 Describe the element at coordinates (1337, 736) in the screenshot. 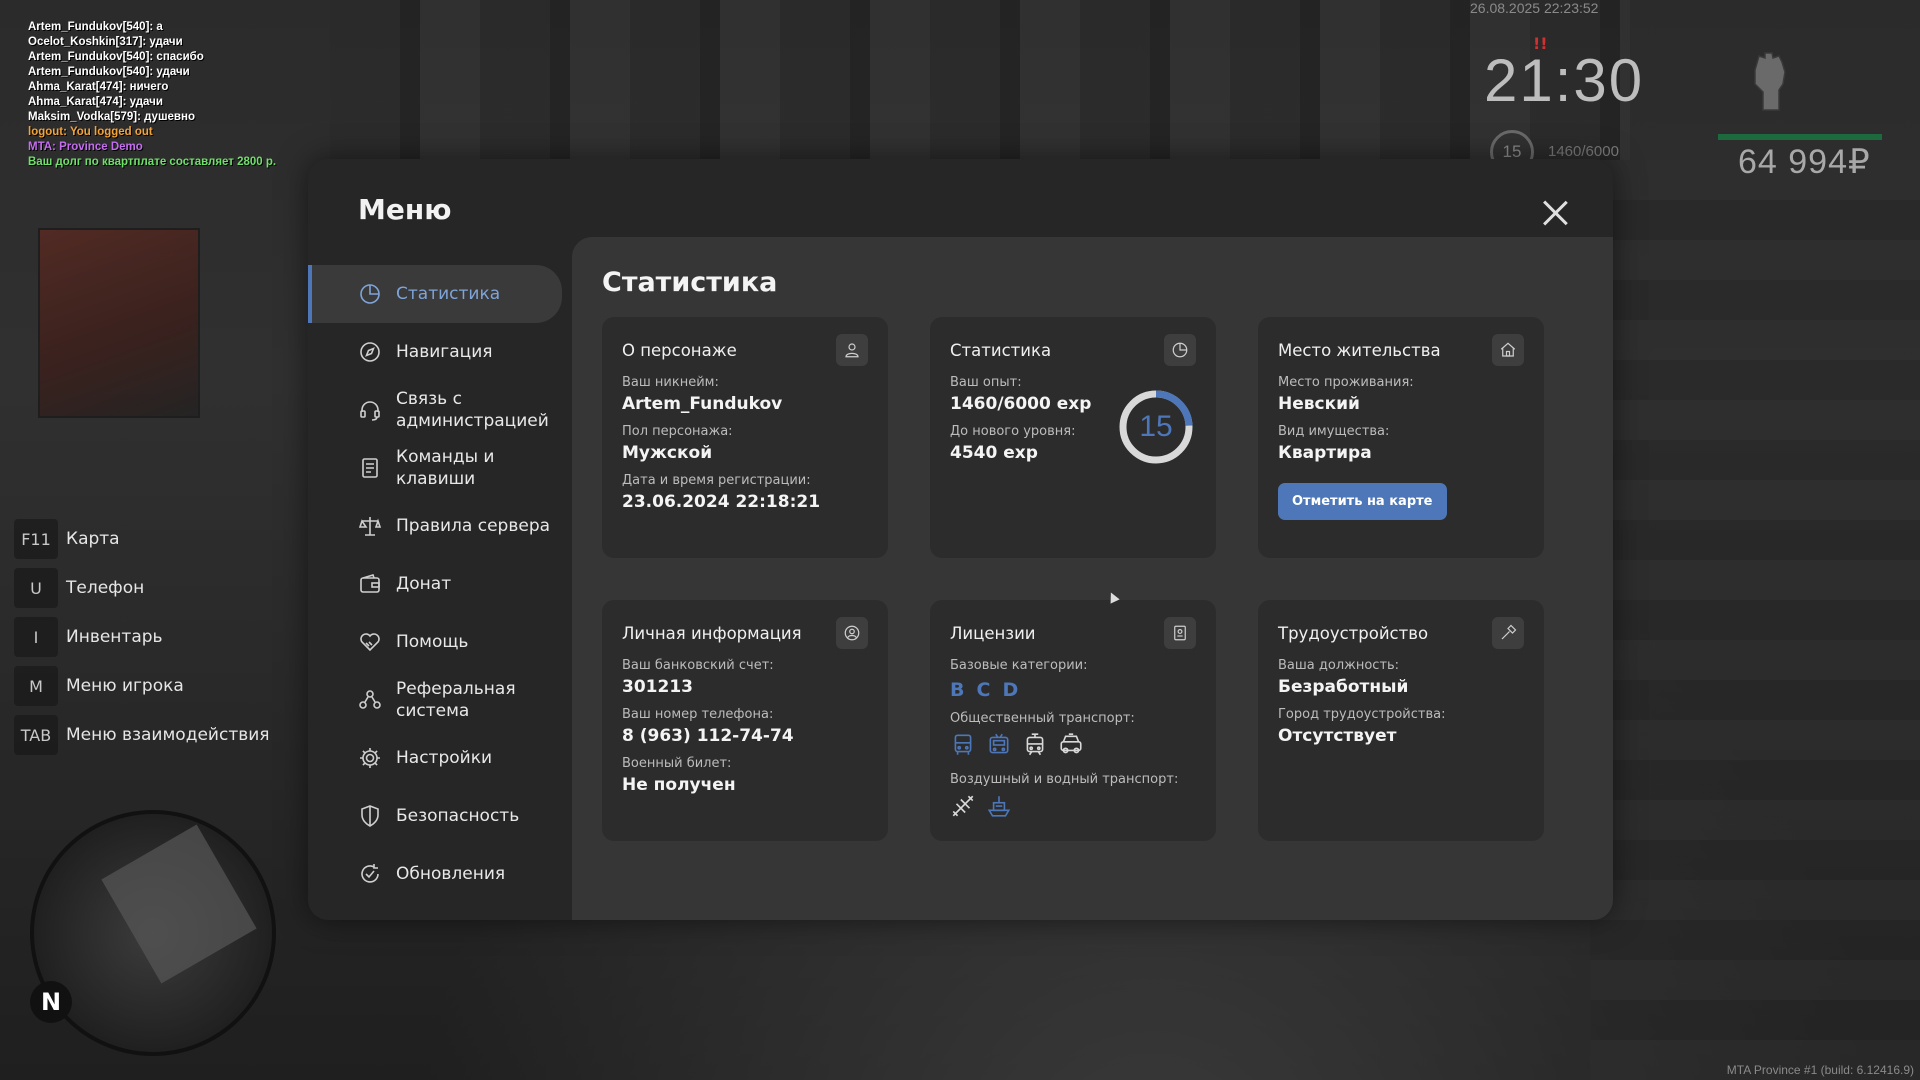

I see `employment-city-value: Отсутствует` at that location.